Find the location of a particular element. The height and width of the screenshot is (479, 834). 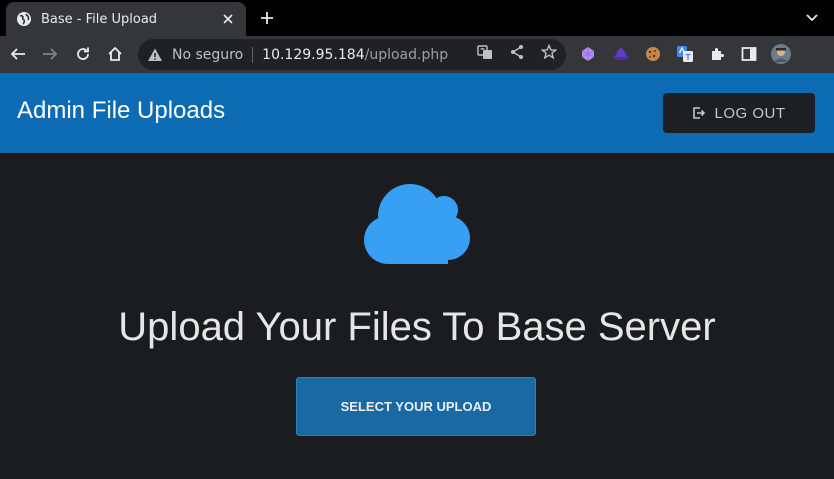

extension-translate-icon is located at coordinates (685, 54).